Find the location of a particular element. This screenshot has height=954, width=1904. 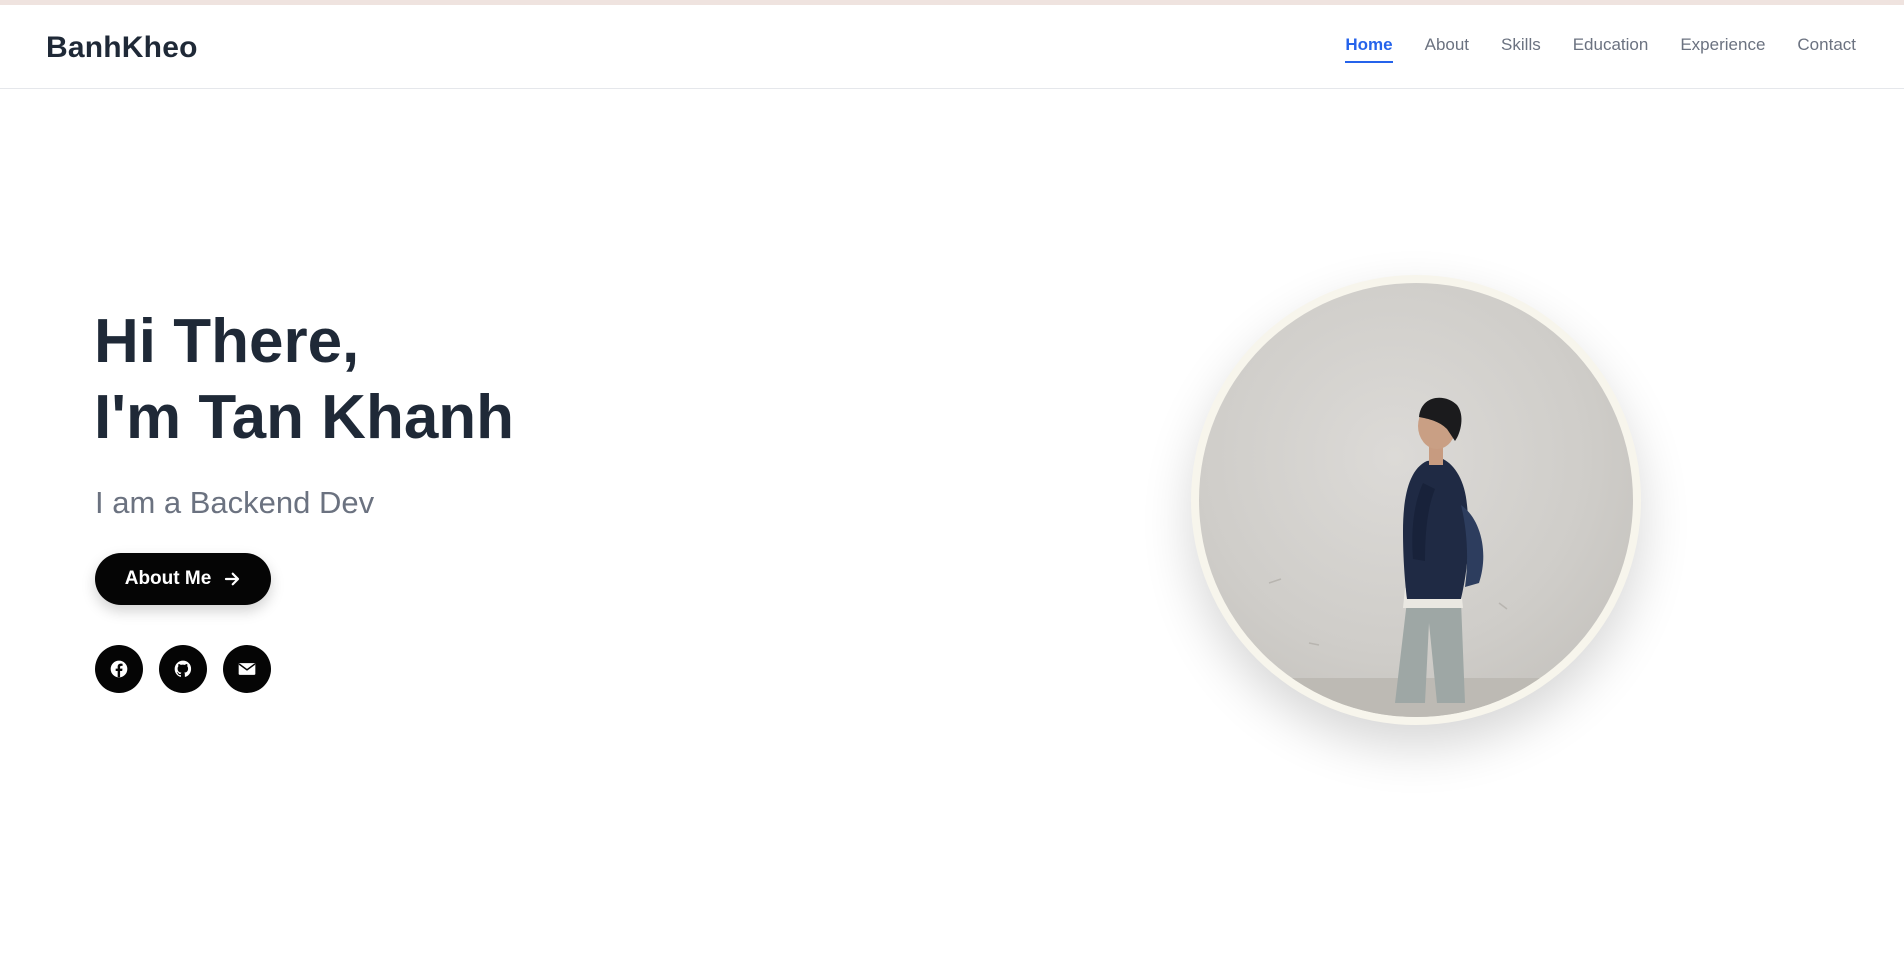

nav-skills: Skills is located at coordinates (1521, 49).